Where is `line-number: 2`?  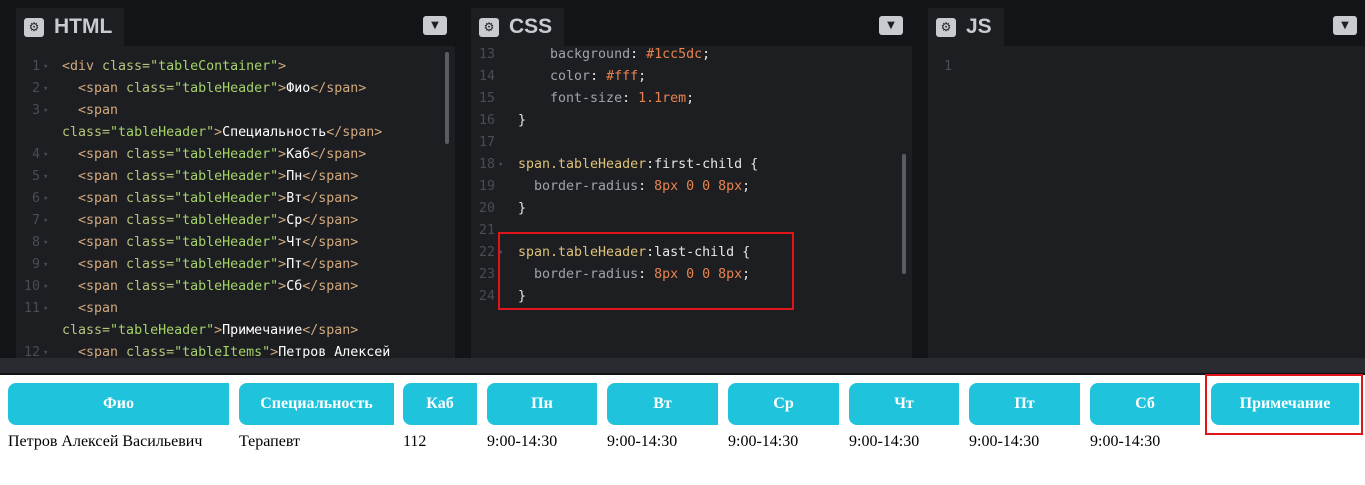 line-number: 2 is located at coordinates (35, 88).